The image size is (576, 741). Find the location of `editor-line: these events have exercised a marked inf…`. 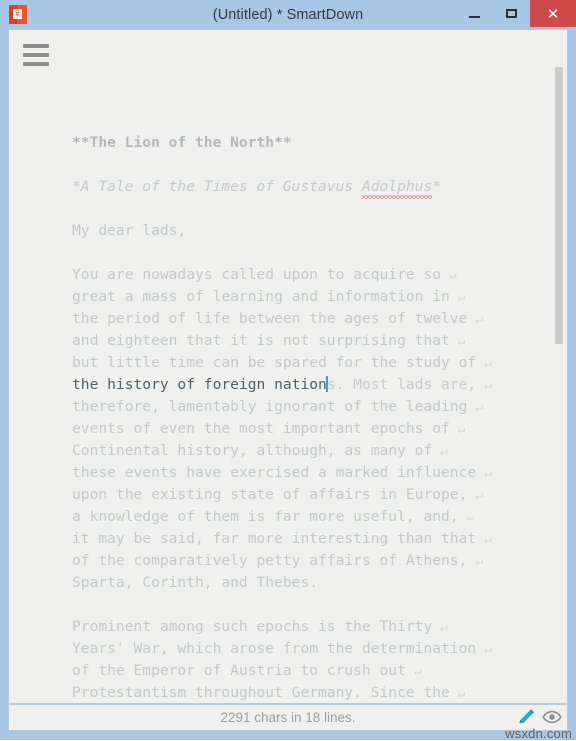

editor-line: these events have exercised a marked inf… is located at coordinates (319, 473).